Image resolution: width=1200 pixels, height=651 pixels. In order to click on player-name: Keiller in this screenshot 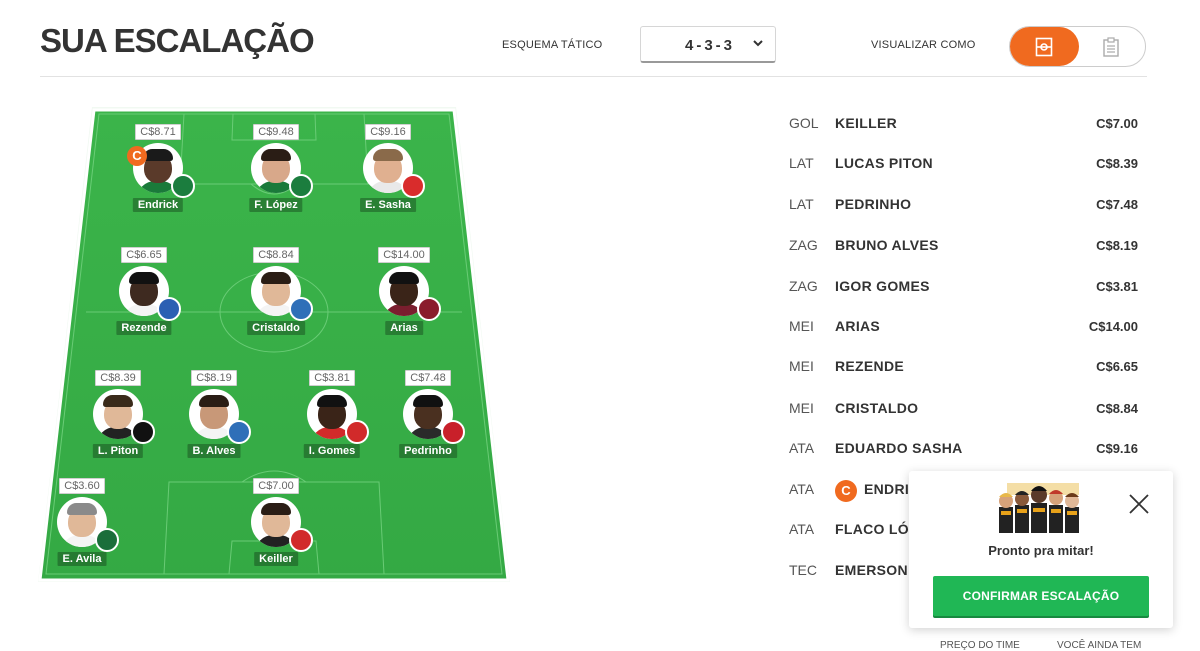, I will do `click(276, 559)`.